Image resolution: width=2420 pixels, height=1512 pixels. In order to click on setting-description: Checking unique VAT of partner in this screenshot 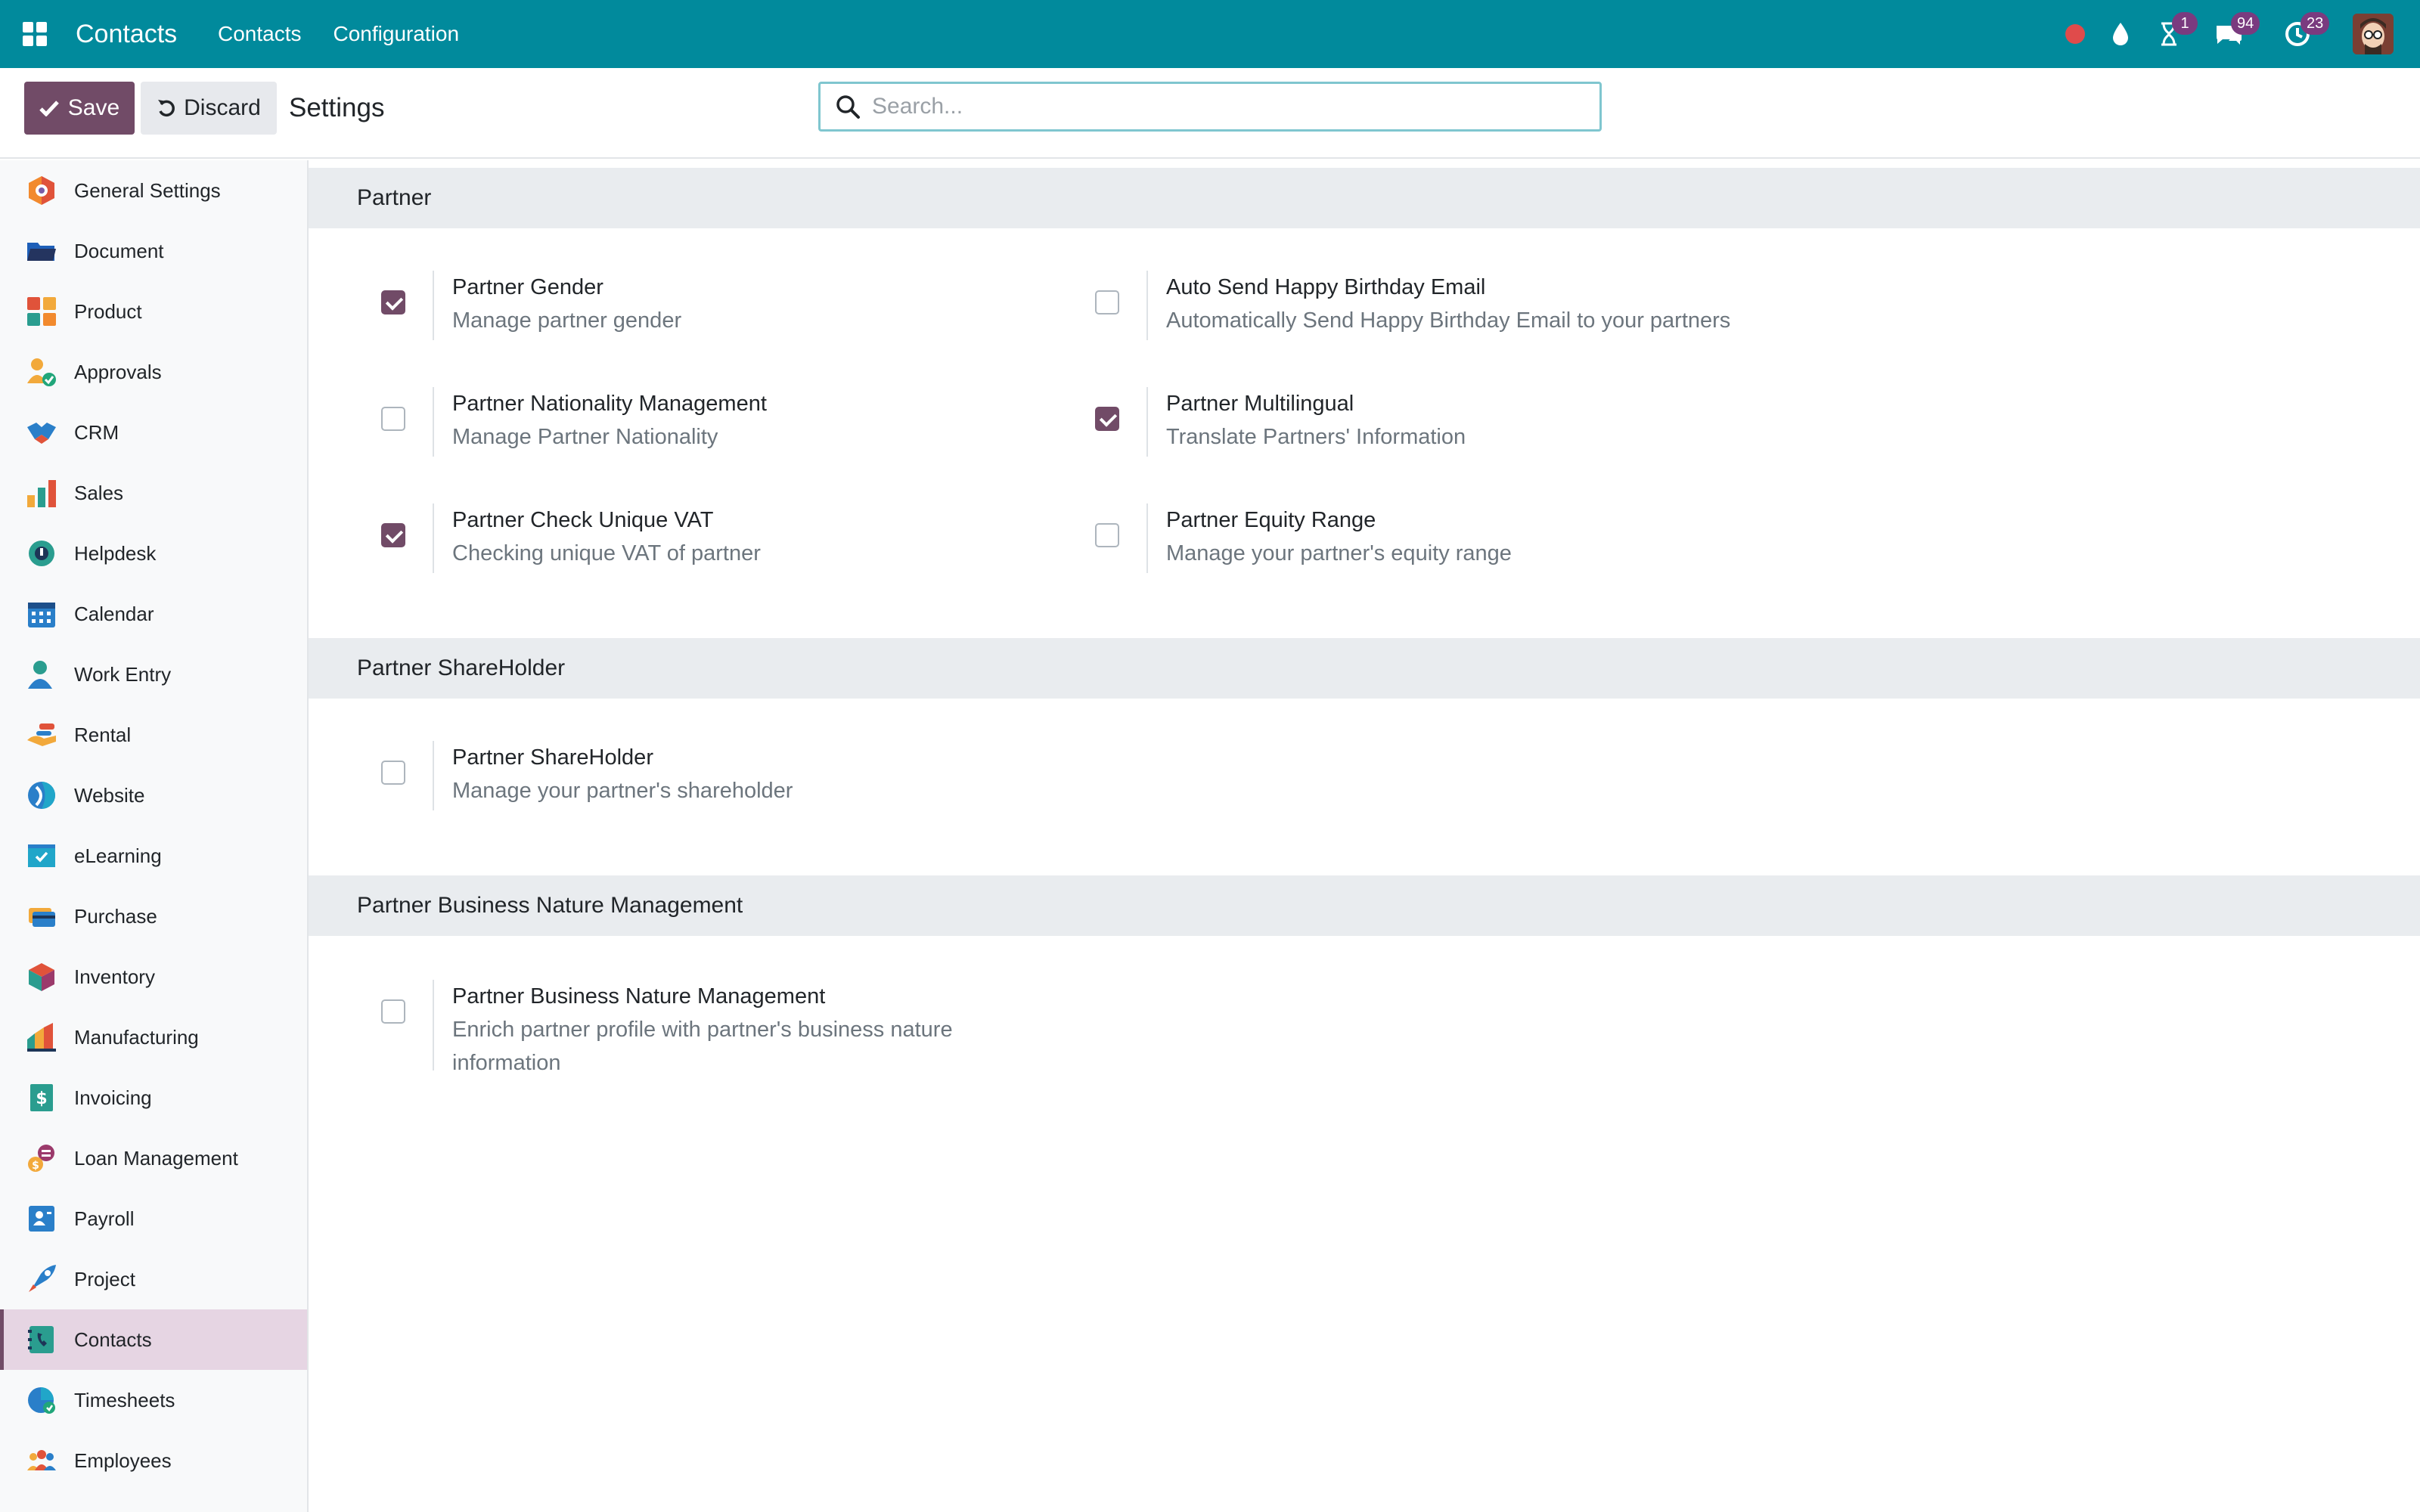, I will do `click(606, 553)`.